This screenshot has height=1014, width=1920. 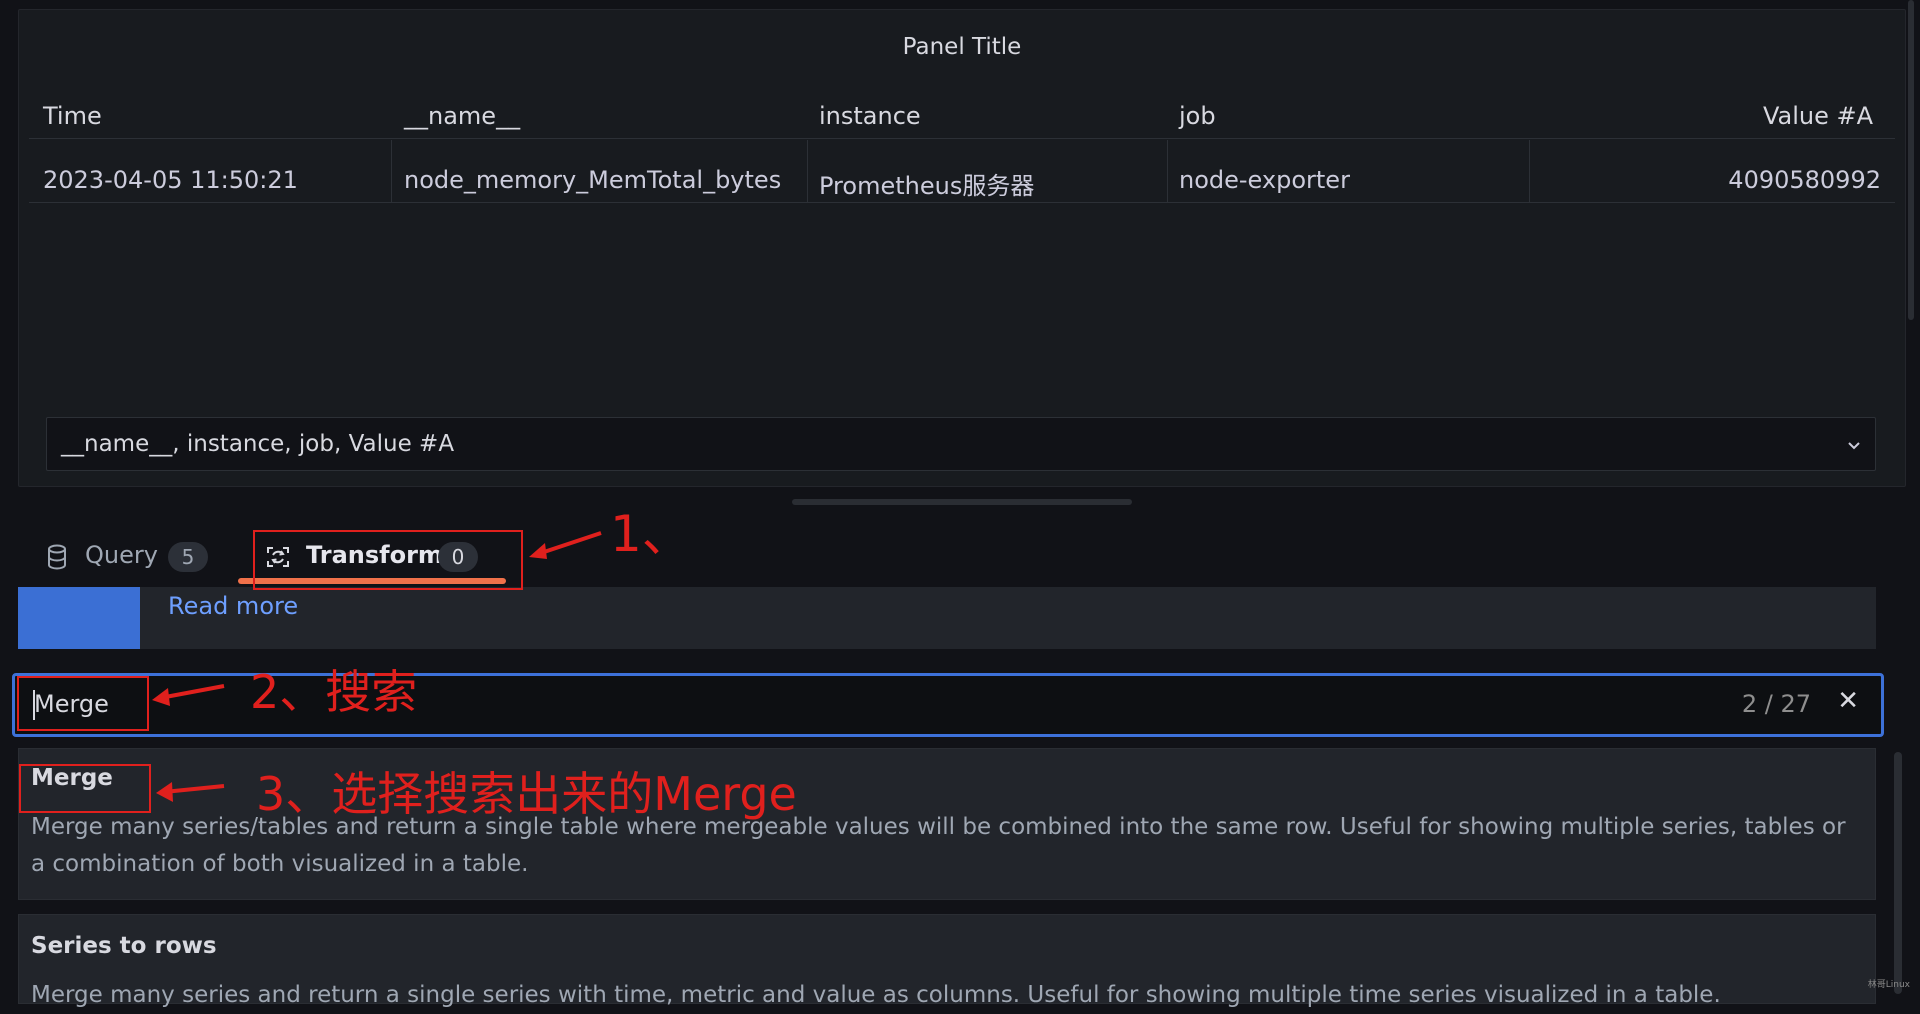 What do you see at coordinates (1898, 873) in the screenshot?
I see `results-scrollbar` at bounding box center [1898, 873].